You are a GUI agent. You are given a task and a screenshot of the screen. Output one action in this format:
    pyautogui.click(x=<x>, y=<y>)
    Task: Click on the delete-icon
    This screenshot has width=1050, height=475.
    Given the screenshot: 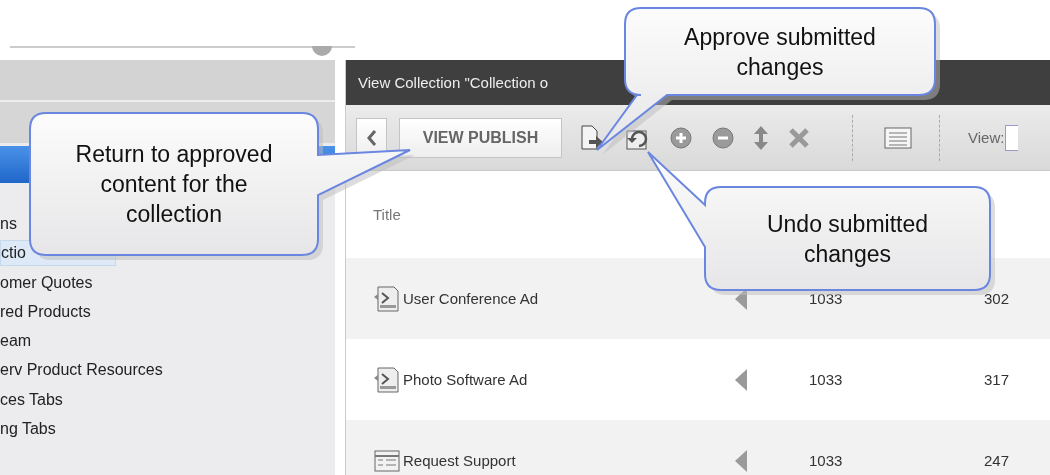 What is the action you would take?
    pyautogui.click(x=799, y=137)
    